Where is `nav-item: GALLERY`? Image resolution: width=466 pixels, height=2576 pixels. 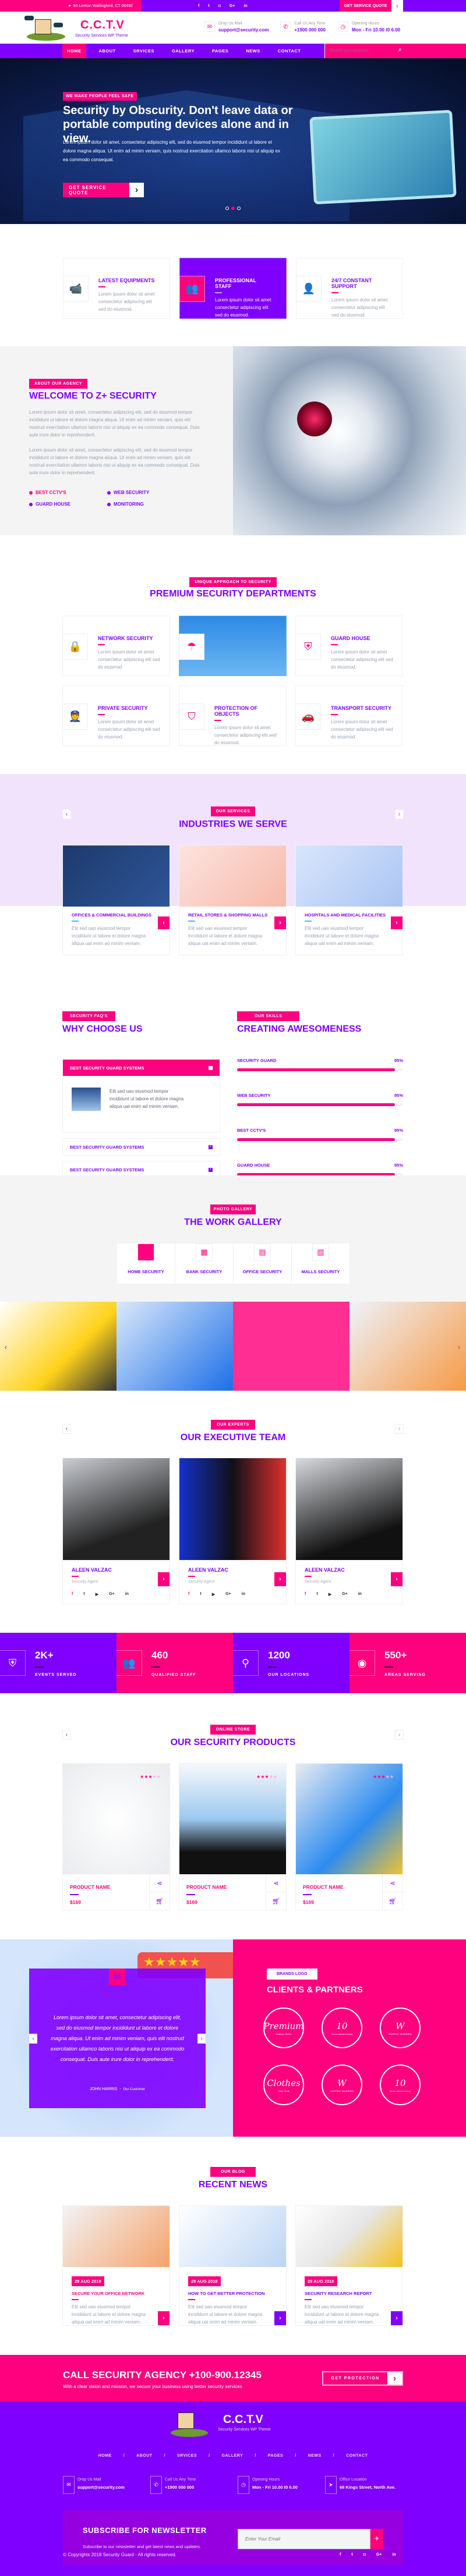 nav-item: GALLERY is located at coordinates (183, 51).